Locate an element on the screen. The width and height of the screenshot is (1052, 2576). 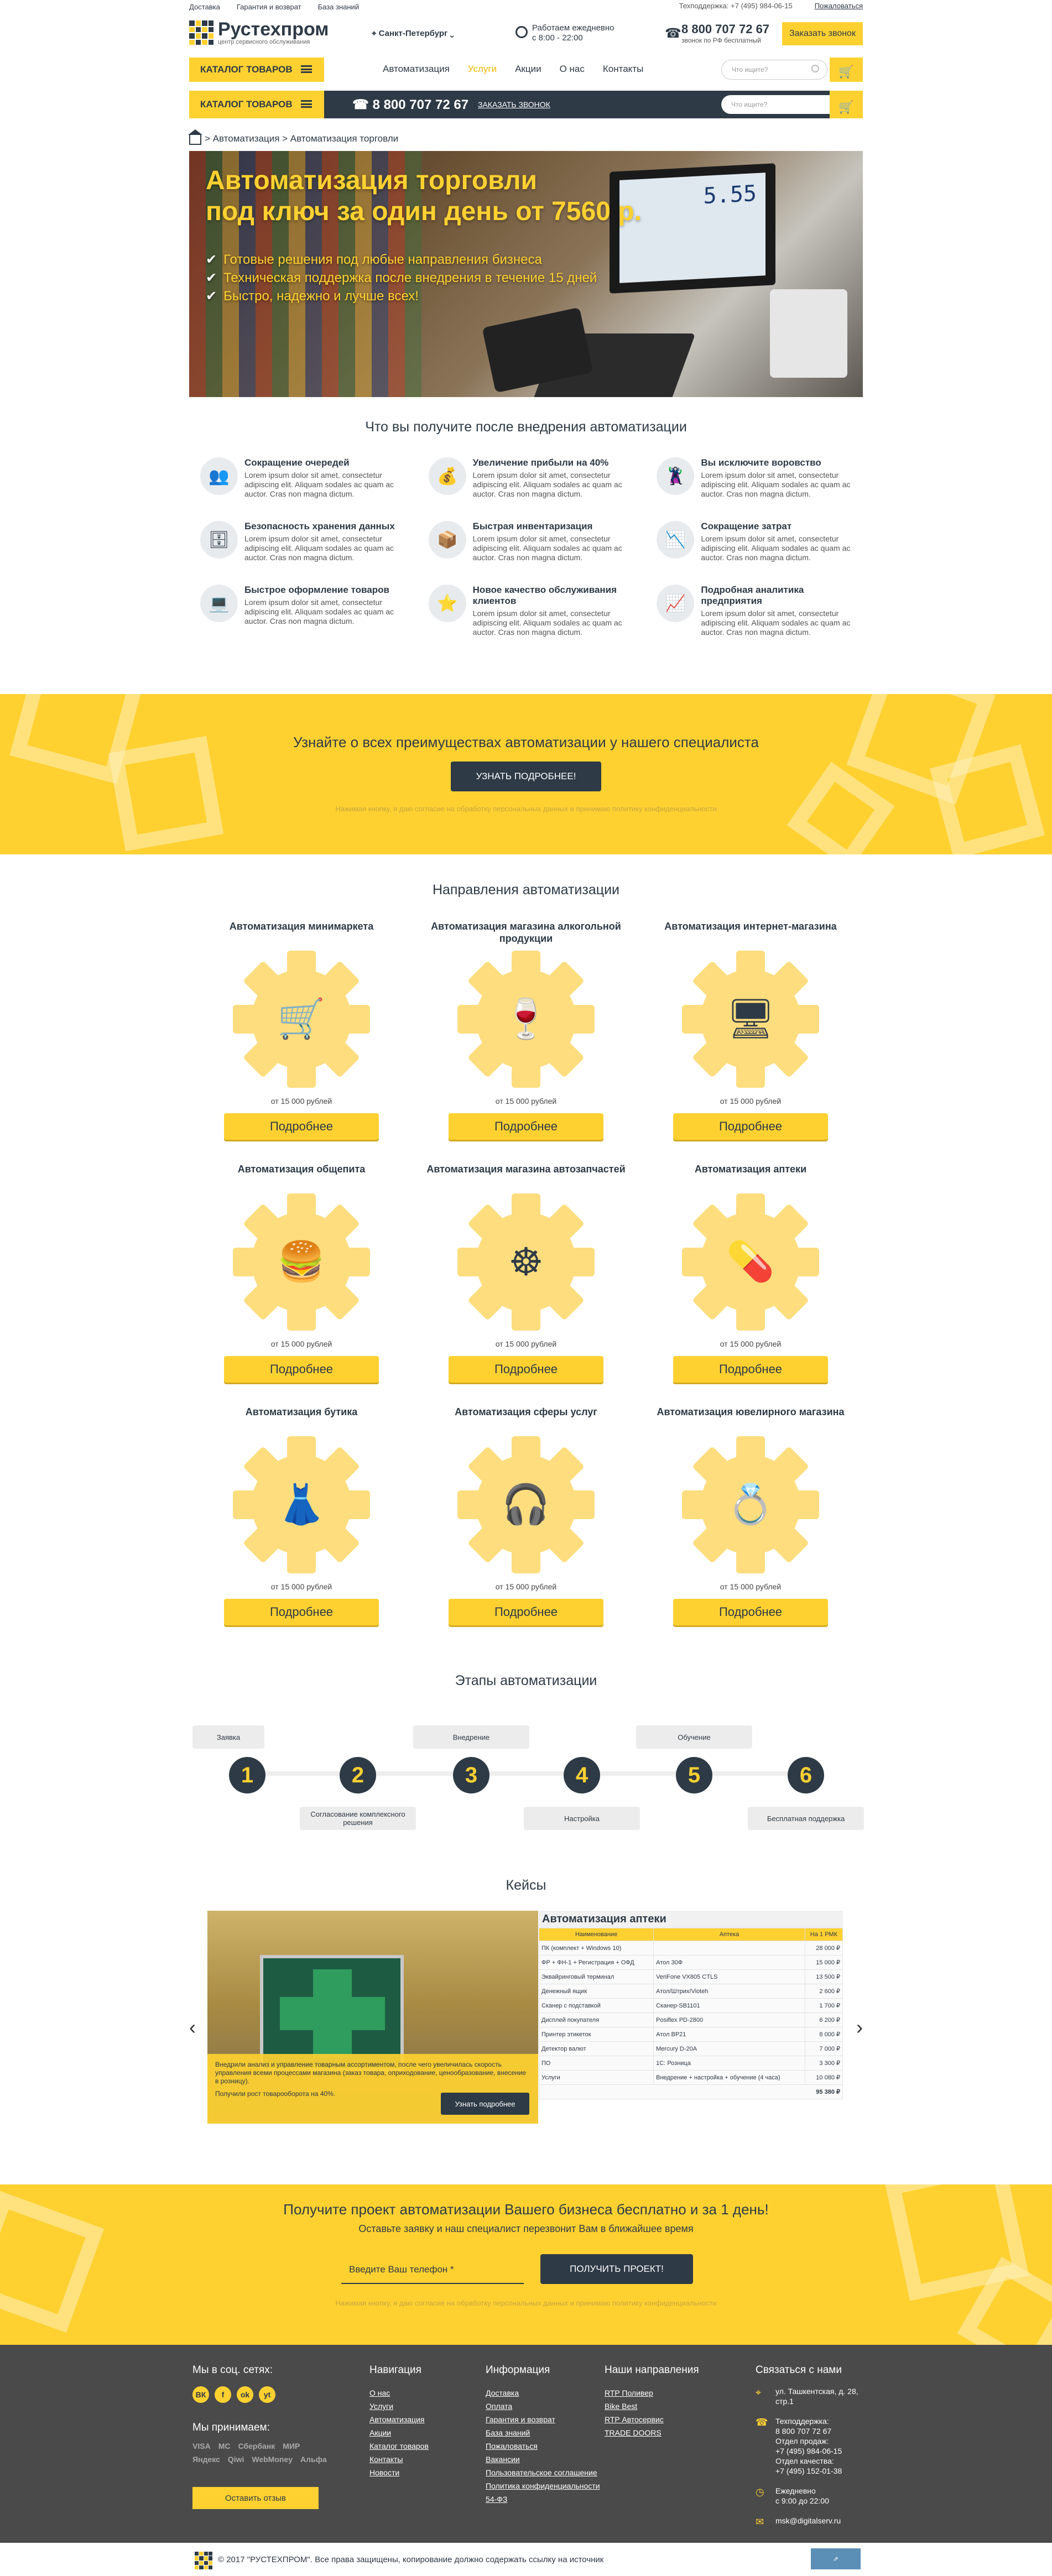
footer-nav-link: Автоматизация is located at coordinates (399, 2419).